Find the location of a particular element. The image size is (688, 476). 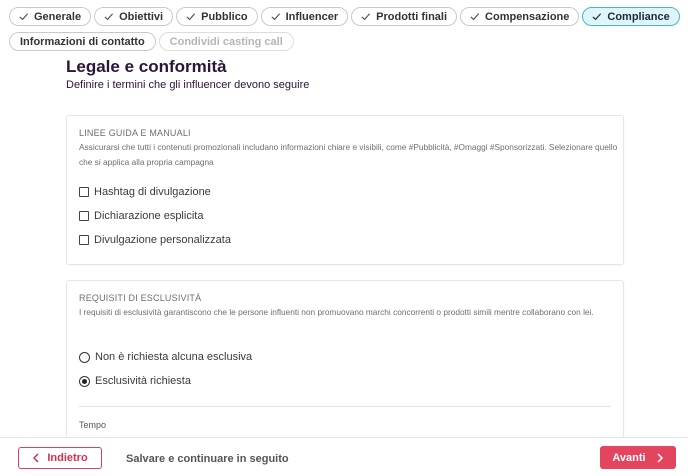

tab-label: Condividi casting call is located at coordinates (226, 41).